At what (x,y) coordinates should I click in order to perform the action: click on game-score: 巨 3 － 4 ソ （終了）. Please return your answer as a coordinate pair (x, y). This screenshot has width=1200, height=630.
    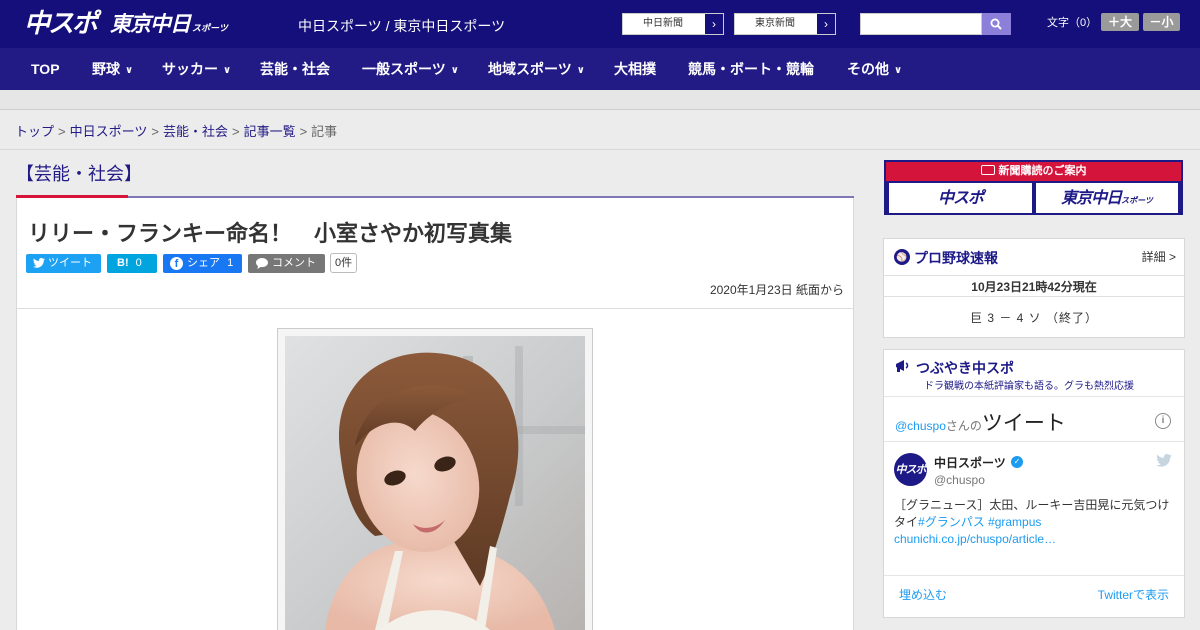
    Looking at the image, I should click on (1034, 317).